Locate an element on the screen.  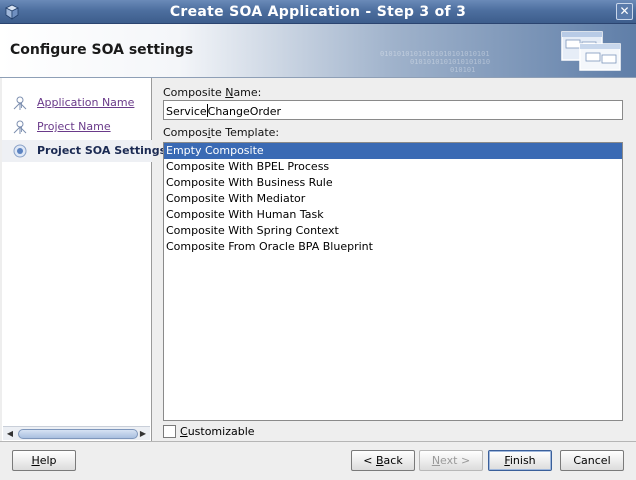
composite-template-label: Composite Template: is located at coordinates (221, 132).